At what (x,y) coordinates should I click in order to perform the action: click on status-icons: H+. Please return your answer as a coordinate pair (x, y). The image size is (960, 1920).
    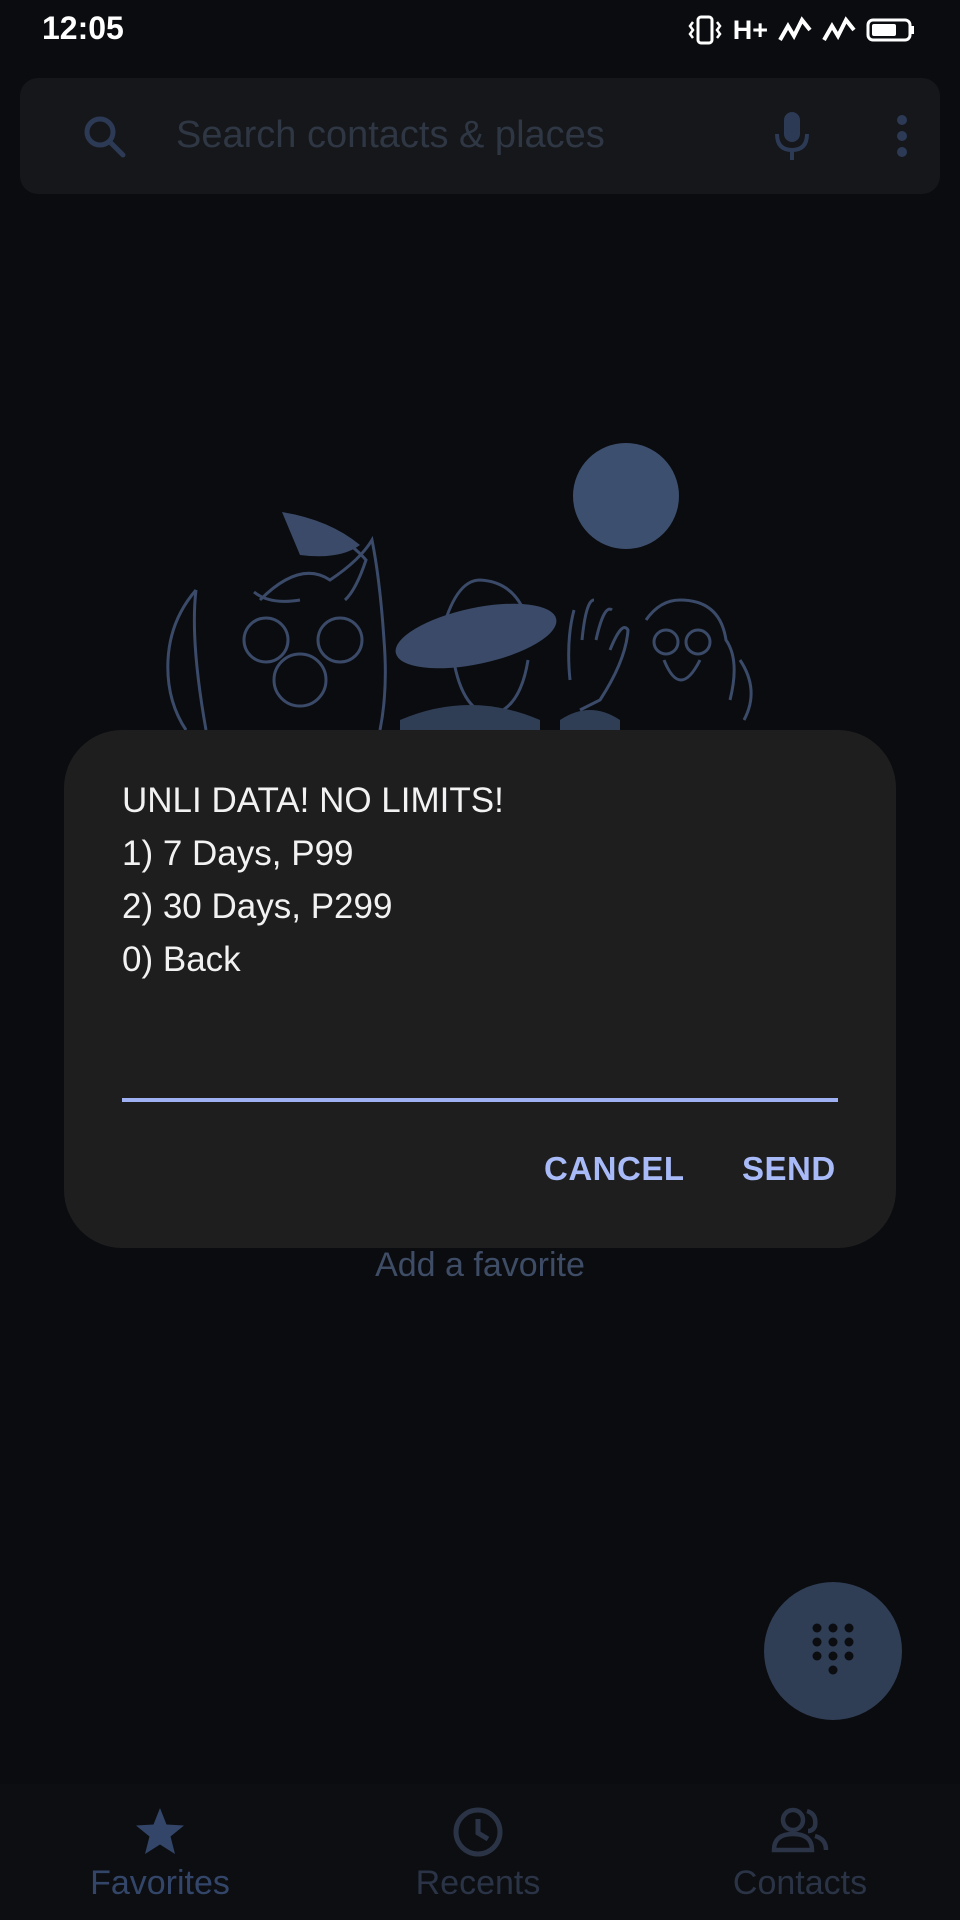
    Looking at the image, I should click on (801, 30).